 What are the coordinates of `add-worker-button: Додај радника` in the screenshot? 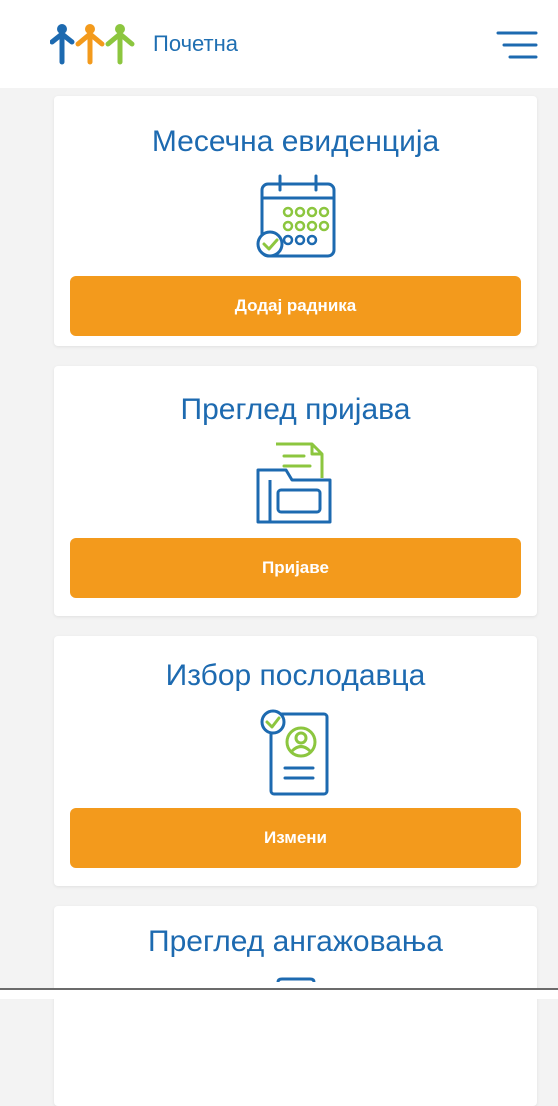 It's located at (295, 306).